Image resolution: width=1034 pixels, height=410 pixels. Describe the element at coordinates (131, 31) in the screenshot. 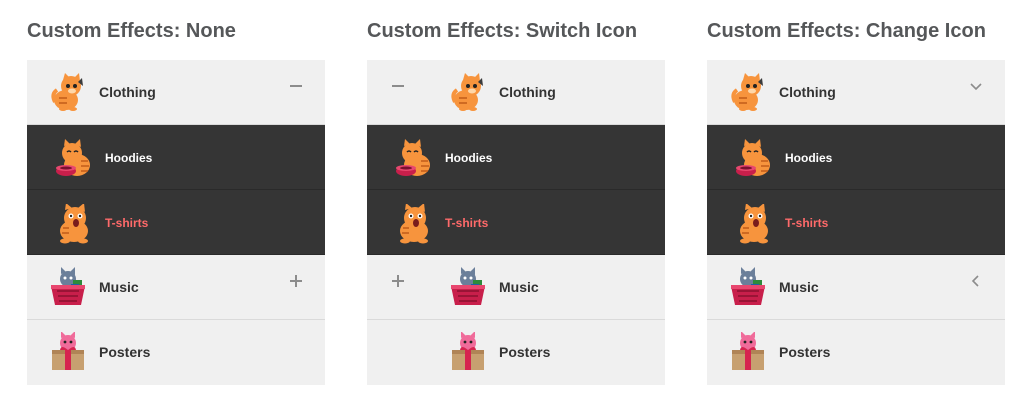

I see `panel-title: Custom Effects: None` at that location.